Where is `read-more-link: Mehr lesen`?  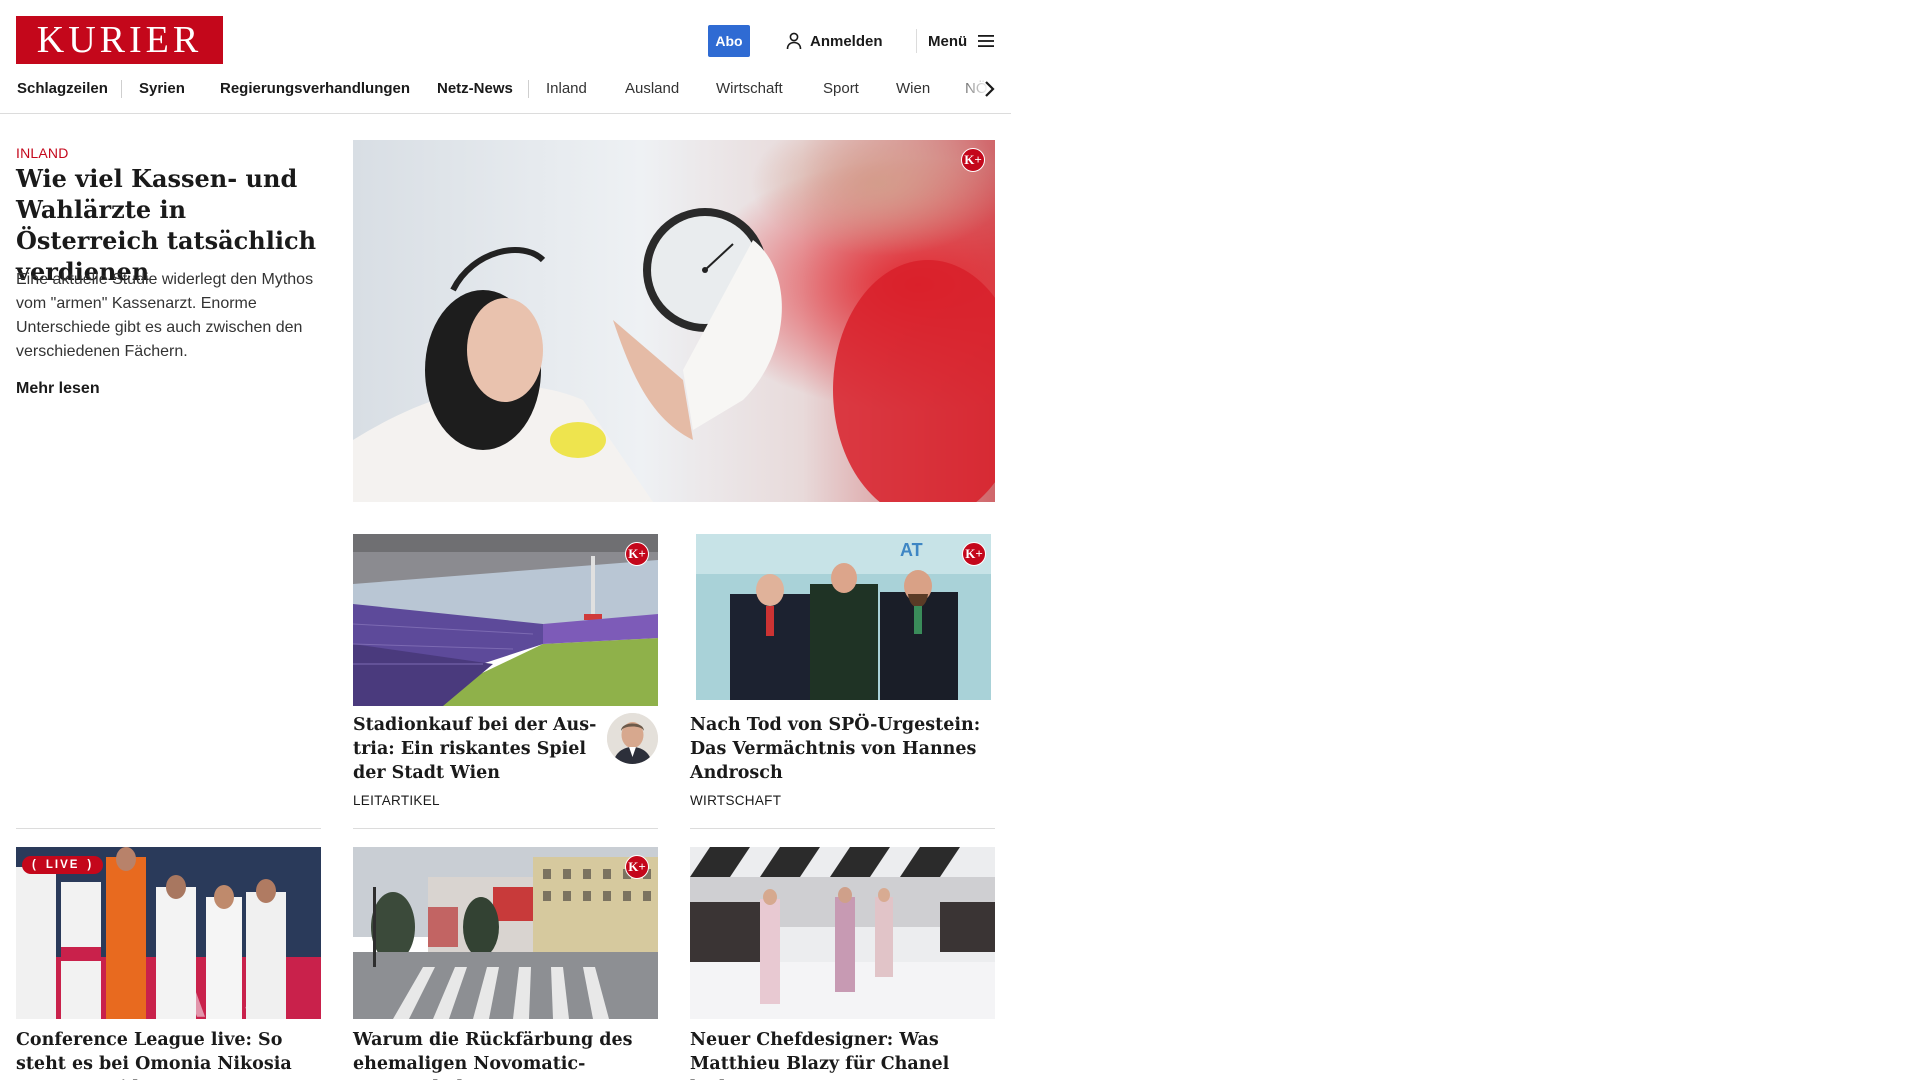
read-more-link: Mehr lesen is located at coordinates (58, 389).